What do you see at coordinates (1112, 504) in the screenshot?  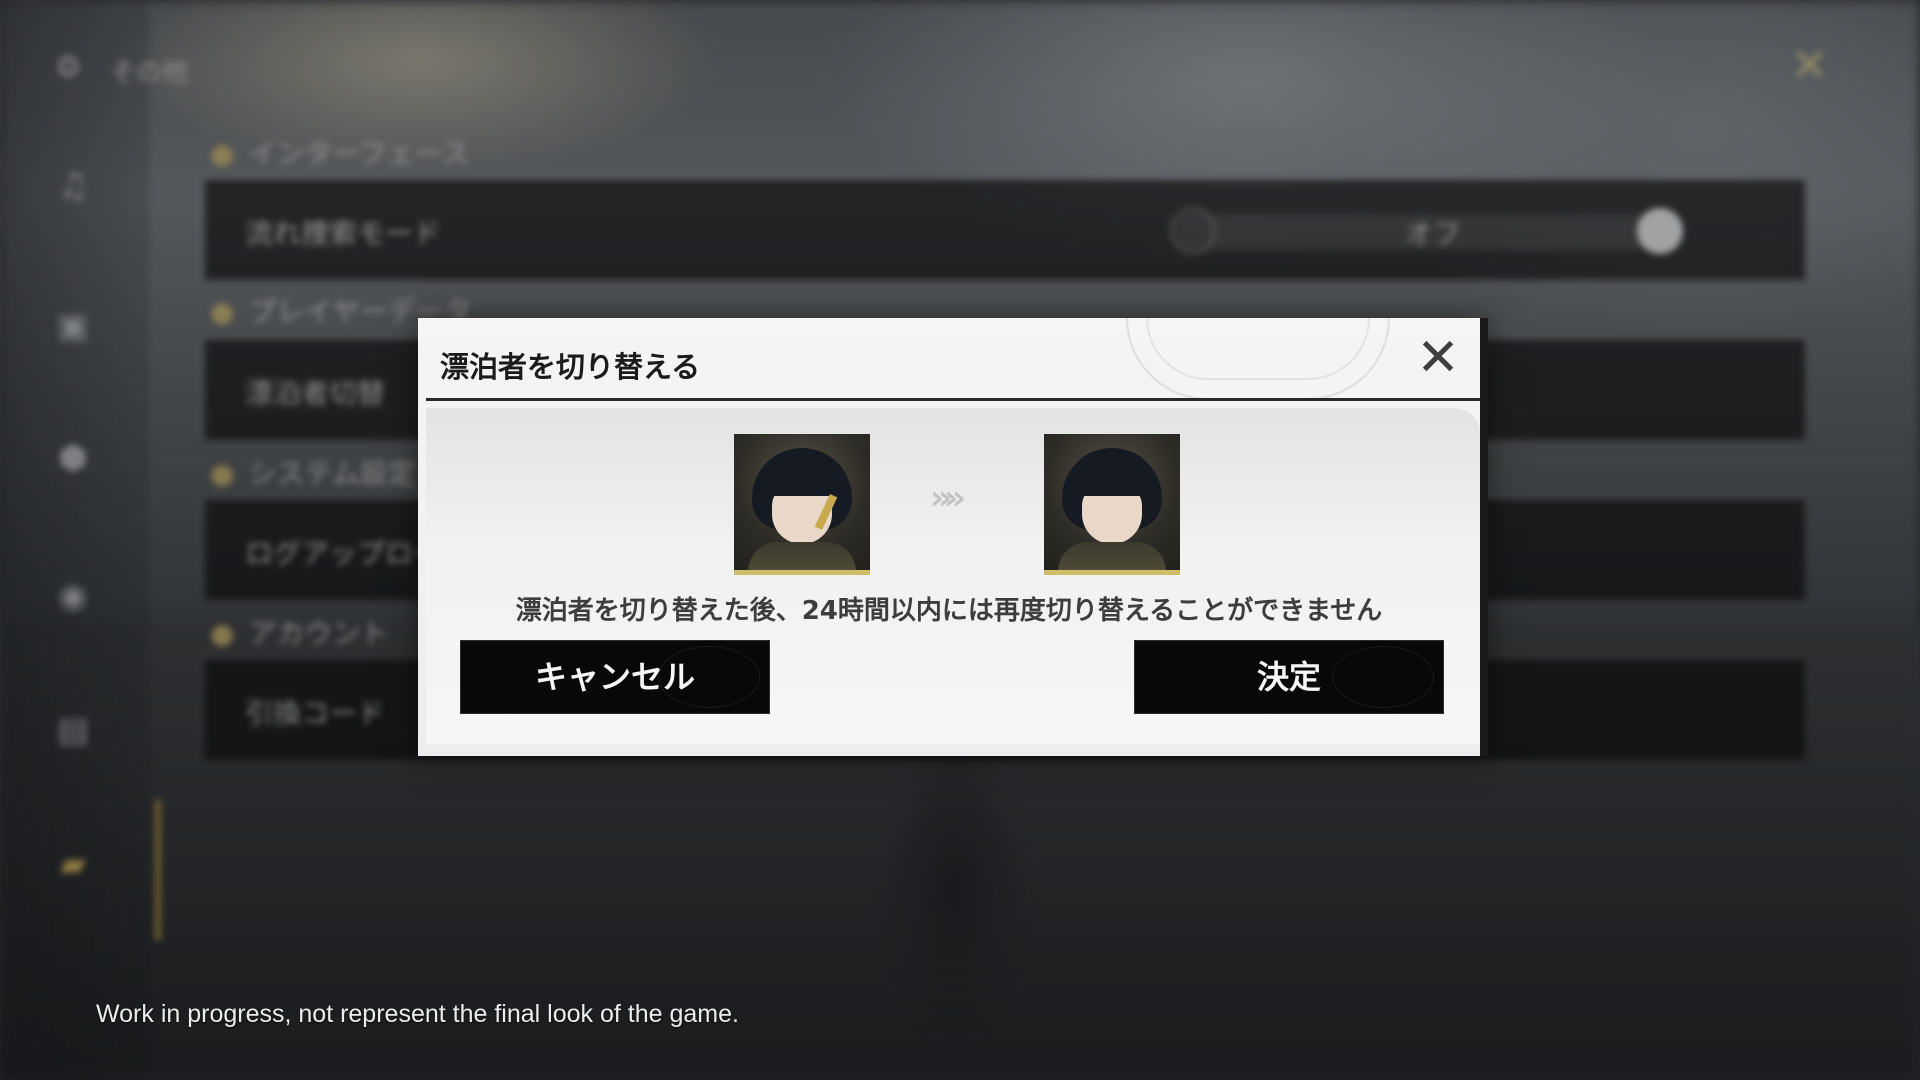 I see `male-rover-portrait` at bounding box center [1112, 504].